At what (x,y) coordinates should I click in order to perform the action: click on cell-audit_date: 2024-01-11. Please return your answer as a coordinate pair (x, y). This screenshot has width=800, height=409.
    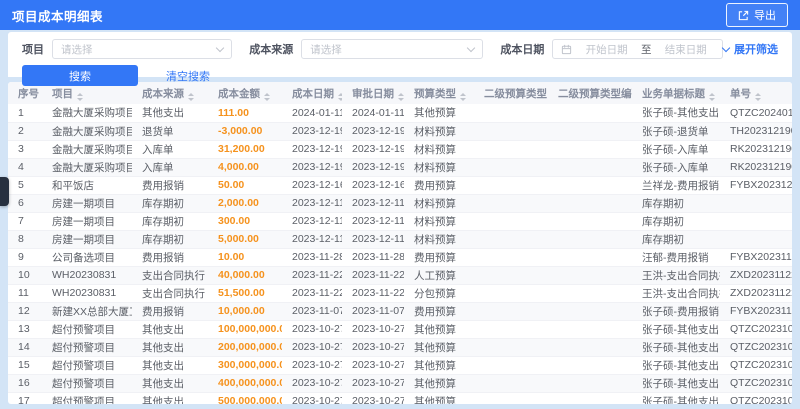
    Looking at the image, I should click on (373, 113).